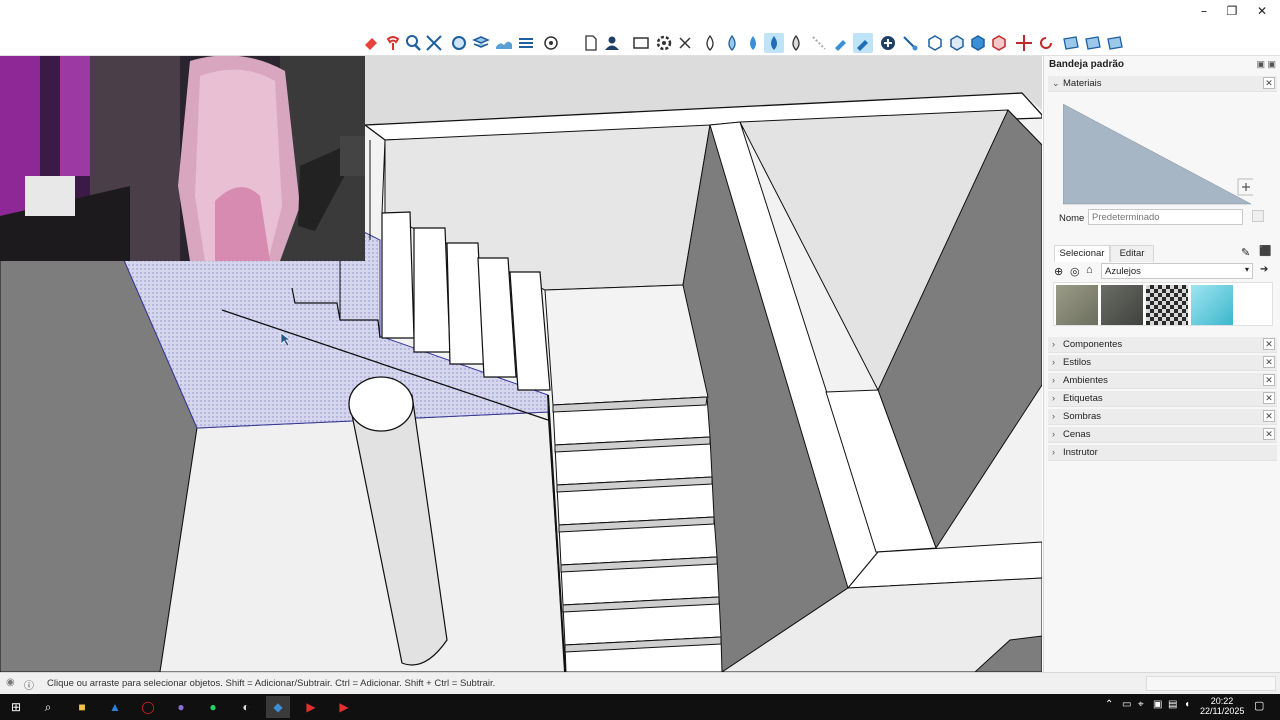 The height and width of the screenshot is (720, 1280). I want to click on paint-bucket-icon, so click(774, 43).